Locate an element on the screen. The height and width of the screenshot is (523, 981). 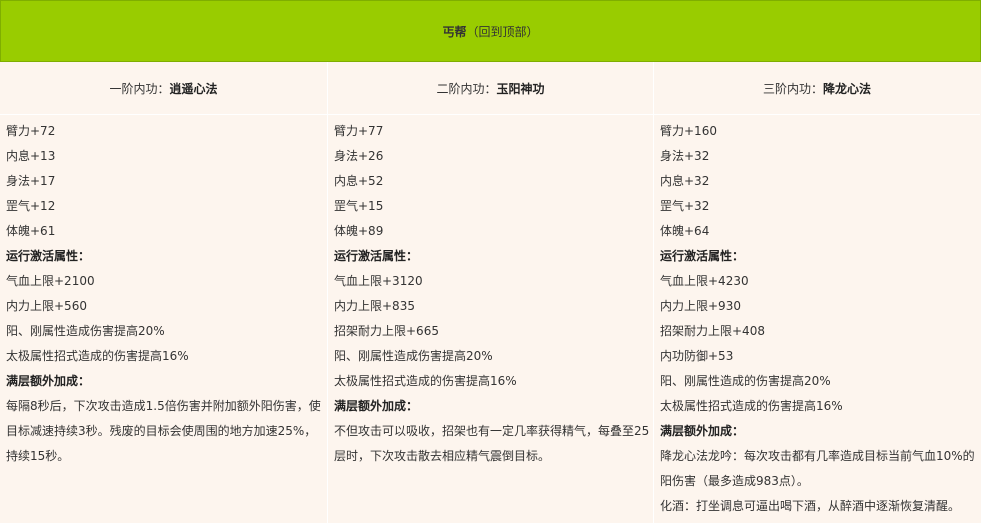
stat-line: 体魄+64 is located at coordinates (685, 231).